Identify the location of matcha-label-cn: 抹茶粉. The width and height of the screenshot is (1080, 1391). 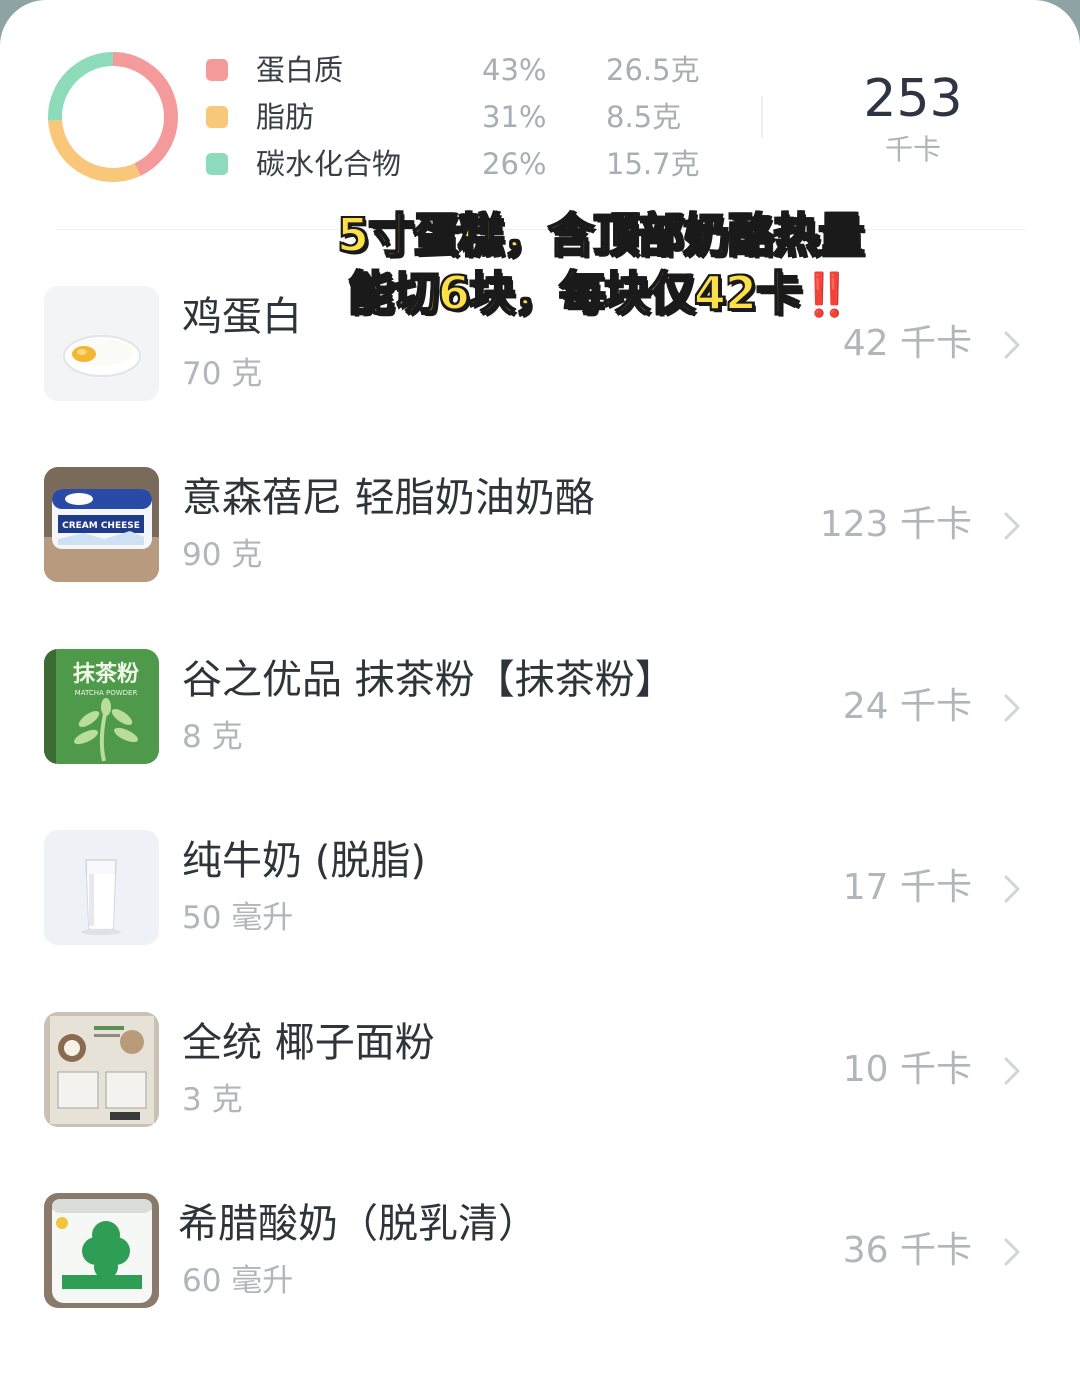
(106, 674).